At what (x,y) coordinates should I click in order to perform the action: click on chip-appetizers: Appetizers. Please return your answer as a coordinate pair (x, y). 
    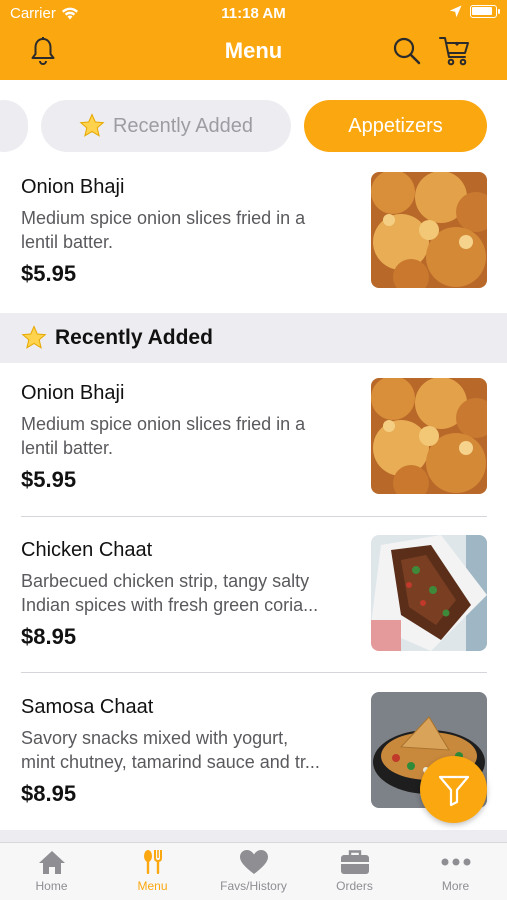
    Looking at the image, I should click on (395, 126).